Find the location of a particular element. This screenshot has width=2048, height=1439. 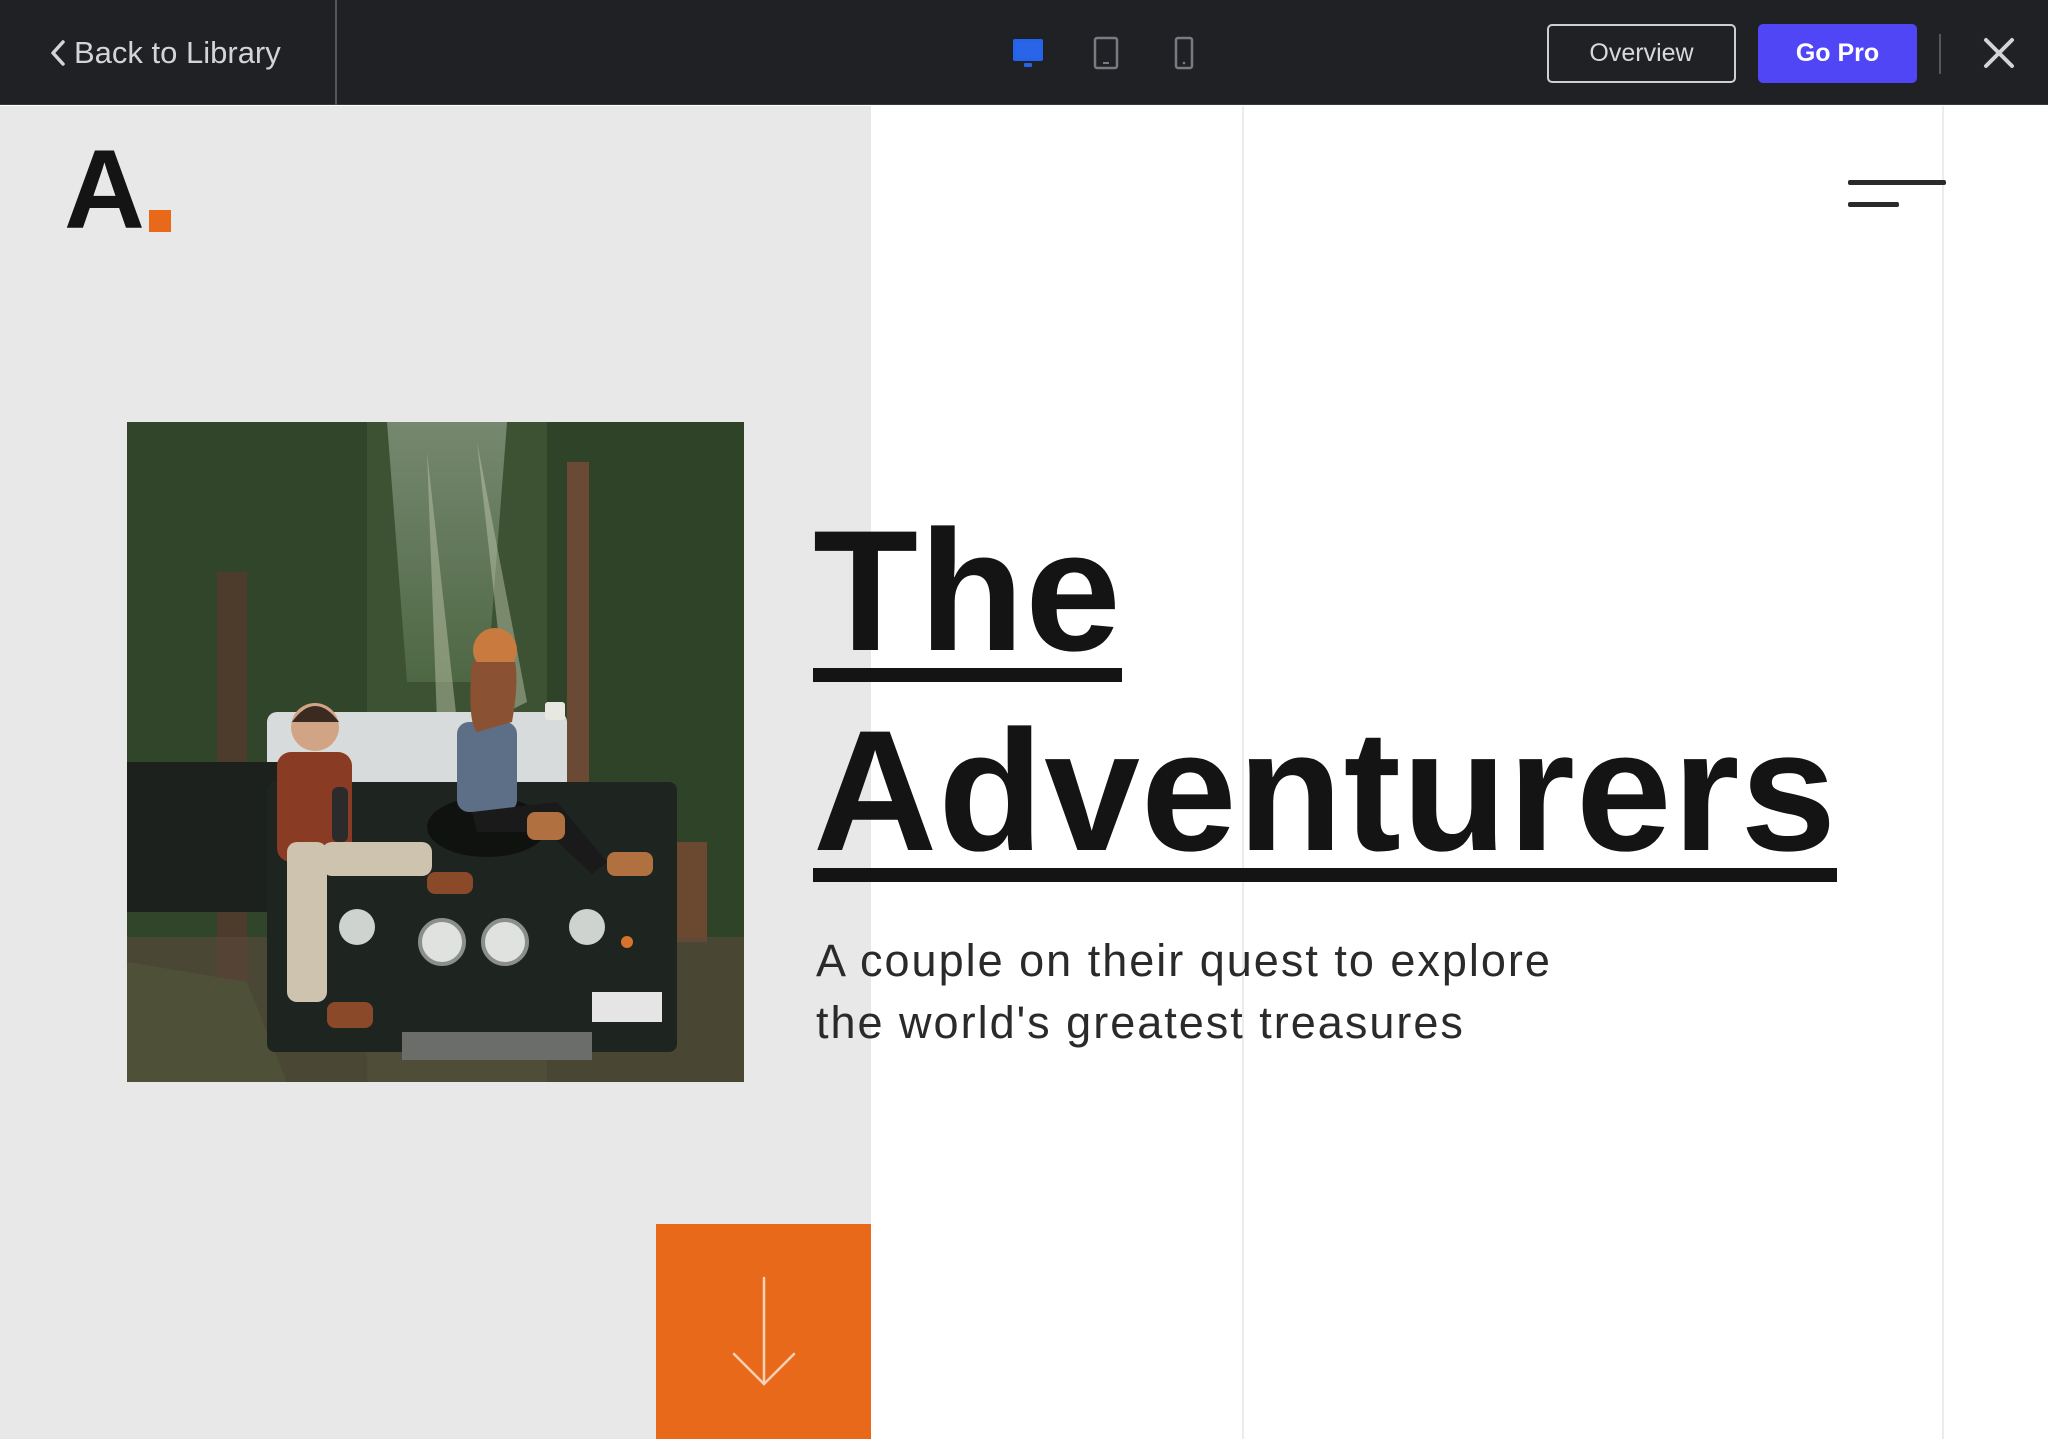

close-icon is located at coordinates (1999, 53).